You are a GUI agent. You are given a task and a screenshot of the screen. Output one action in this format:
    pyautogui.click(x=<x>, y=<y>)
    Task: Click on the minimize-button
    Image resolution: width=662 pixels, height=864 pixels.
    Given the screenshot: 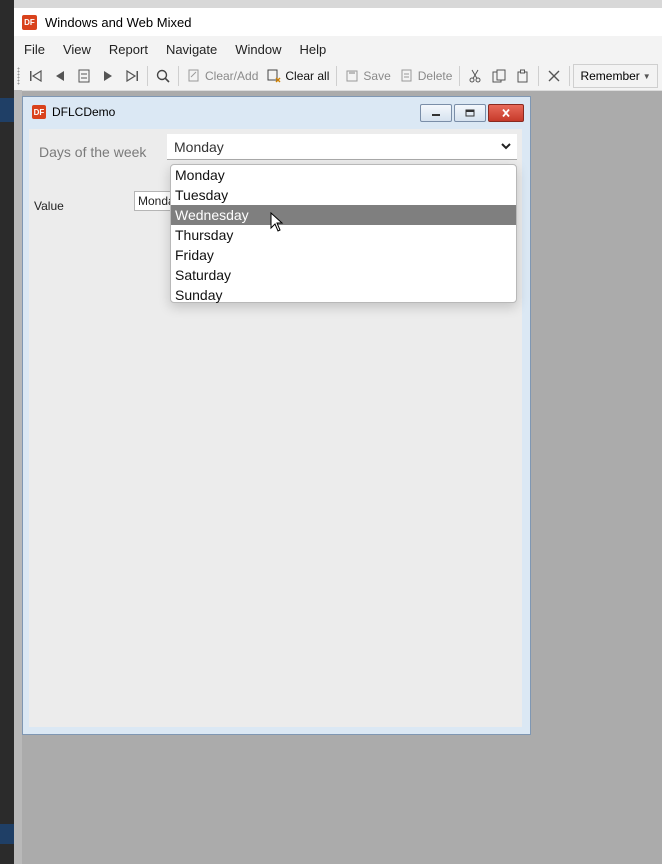 What is the action you would take?
    pyautogui.click(x=436, y=113)
    